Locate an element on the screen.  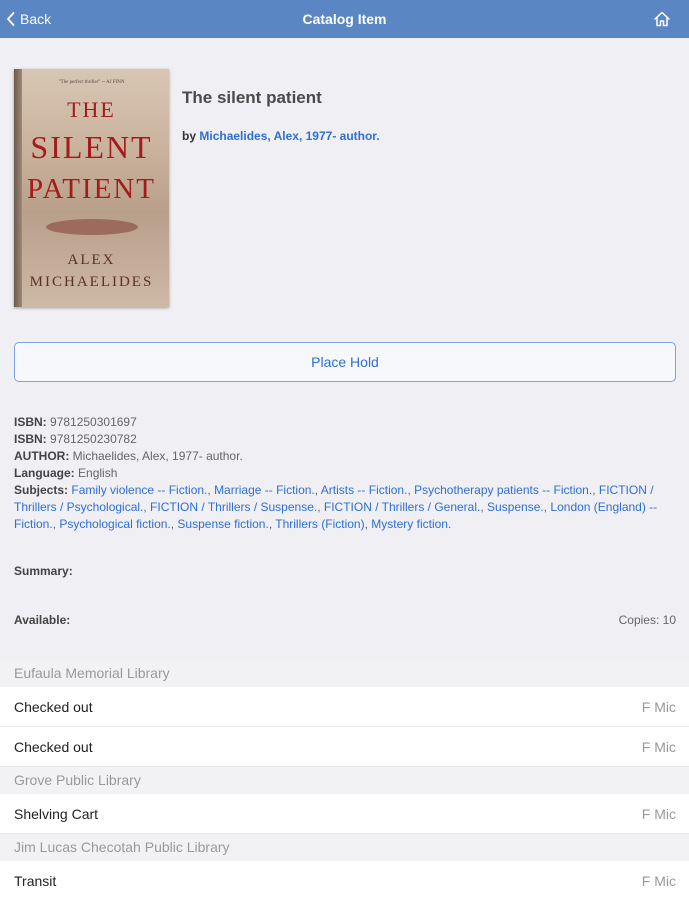
language-label: Language: is located at coordinates (44, 473).